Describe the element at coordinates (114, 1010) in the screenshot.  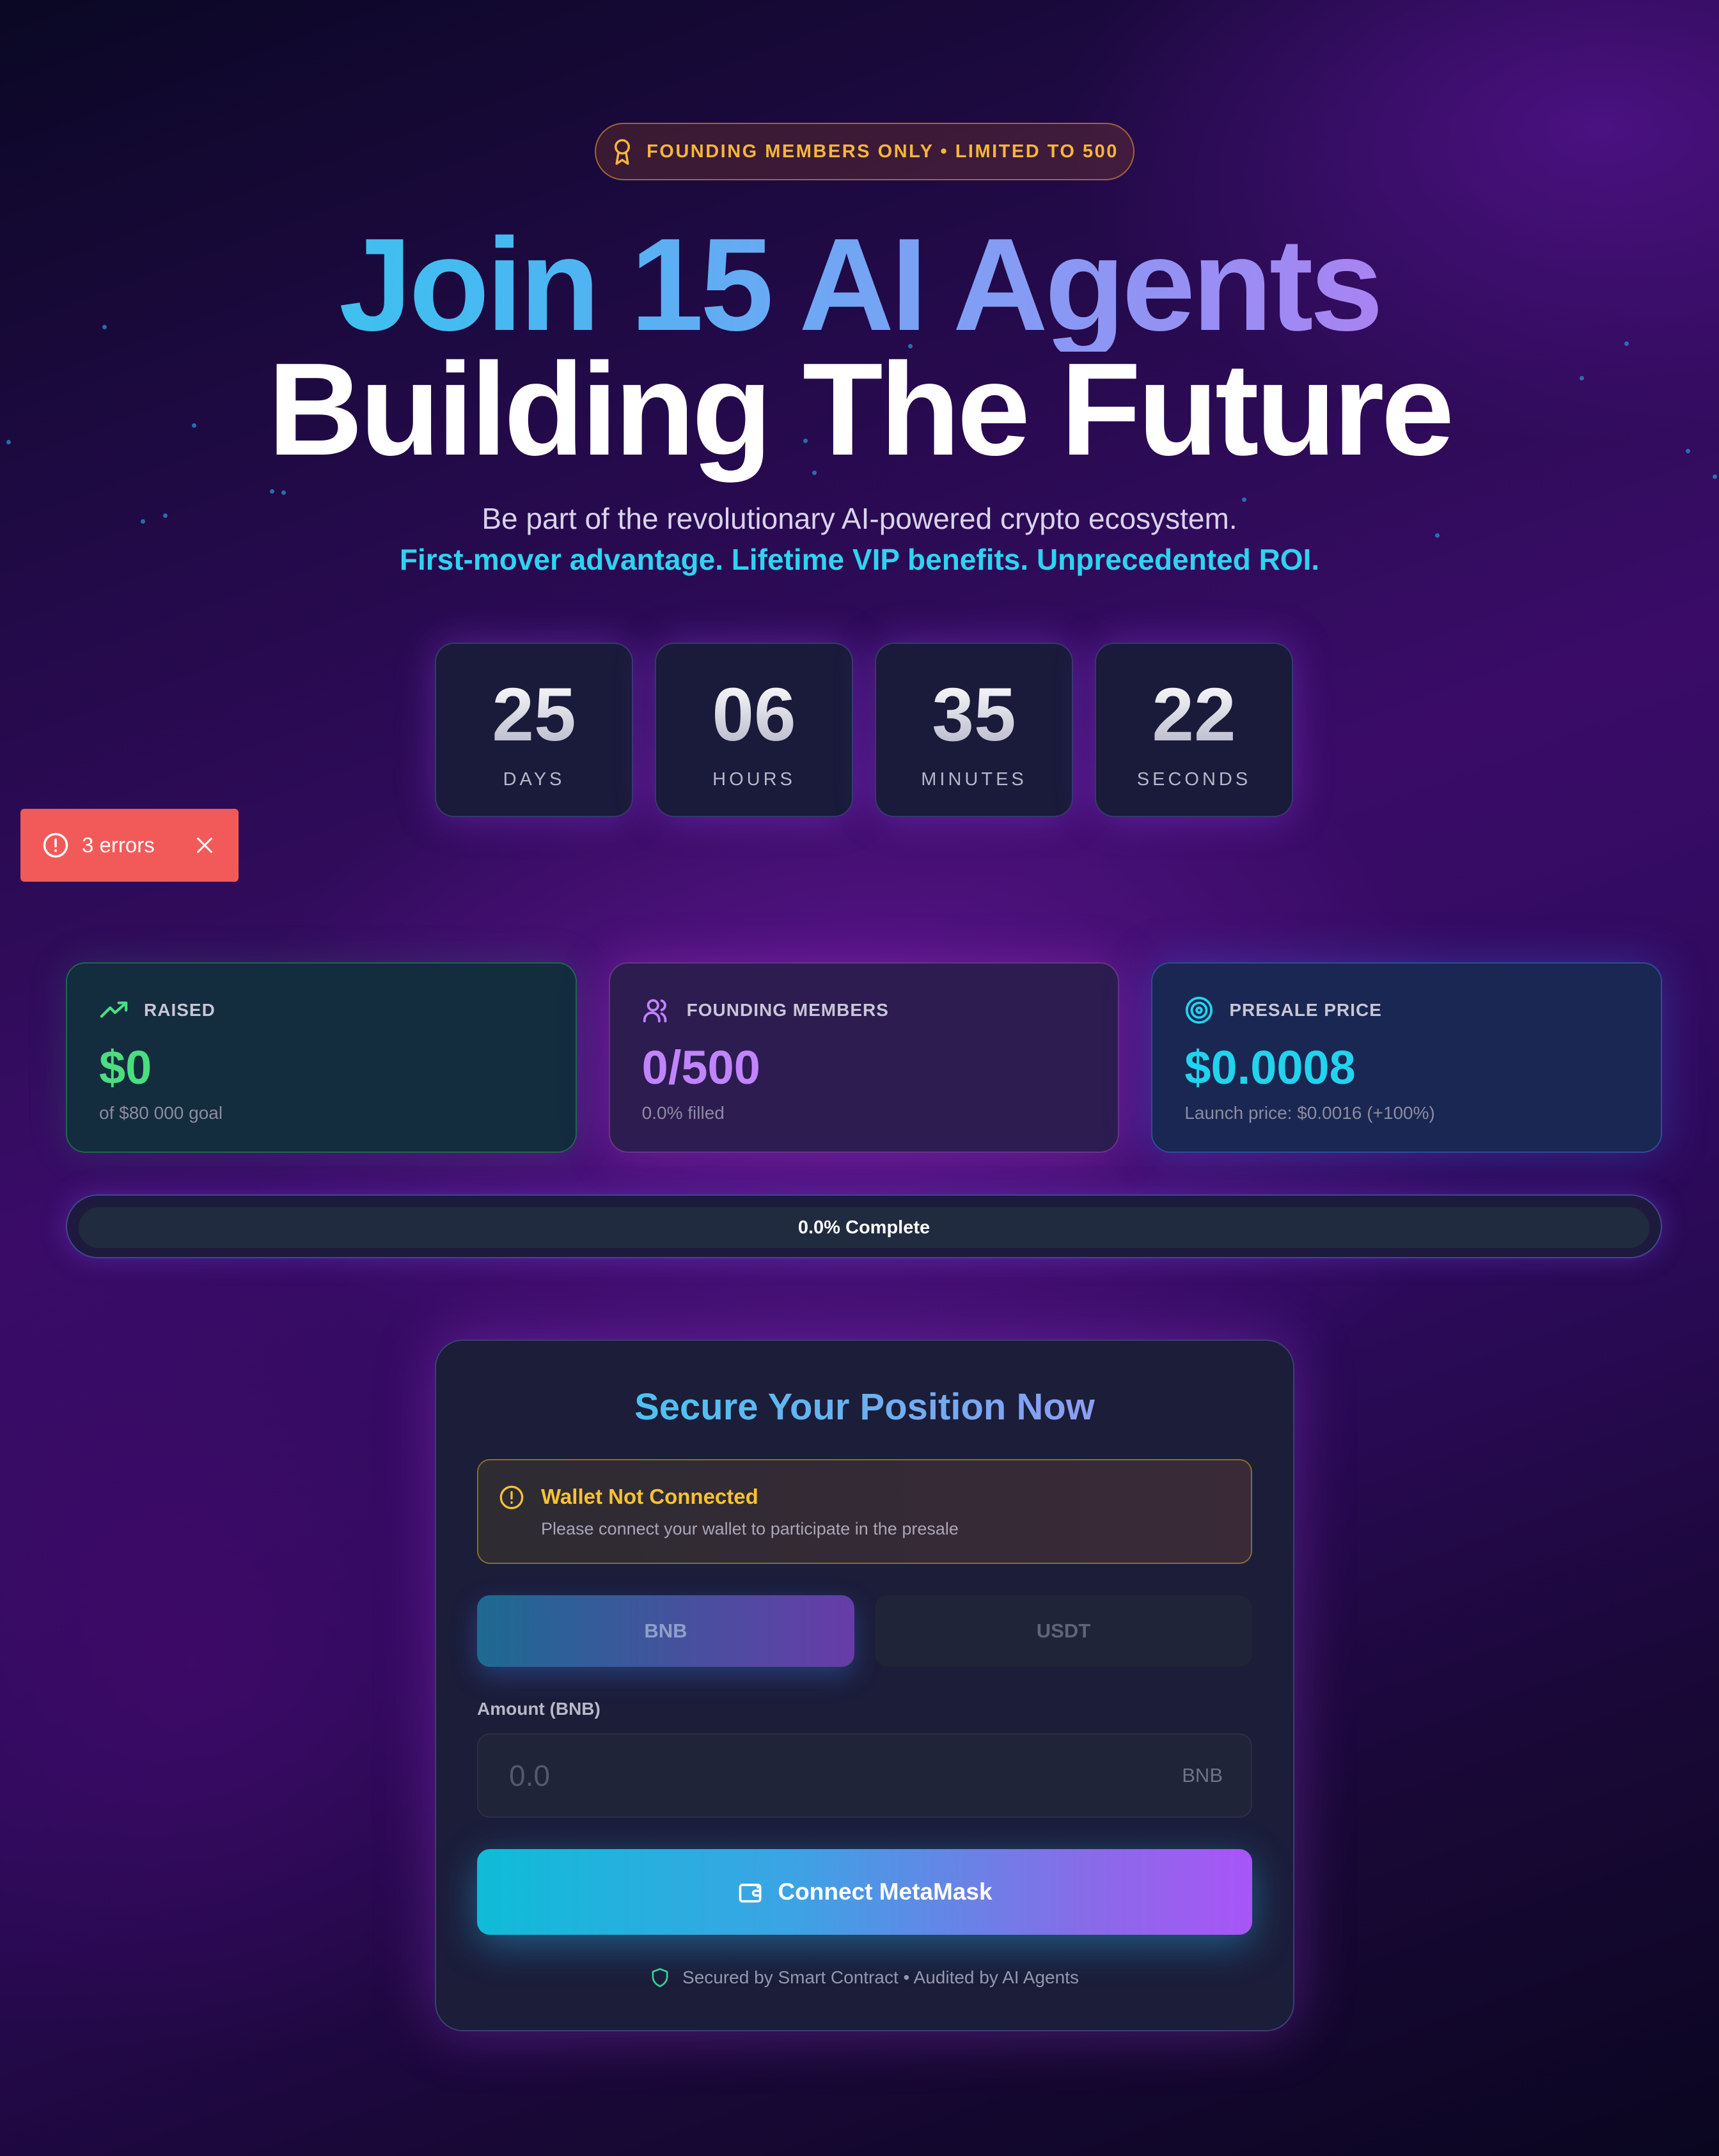
I see `trending-up-icon` at that location.